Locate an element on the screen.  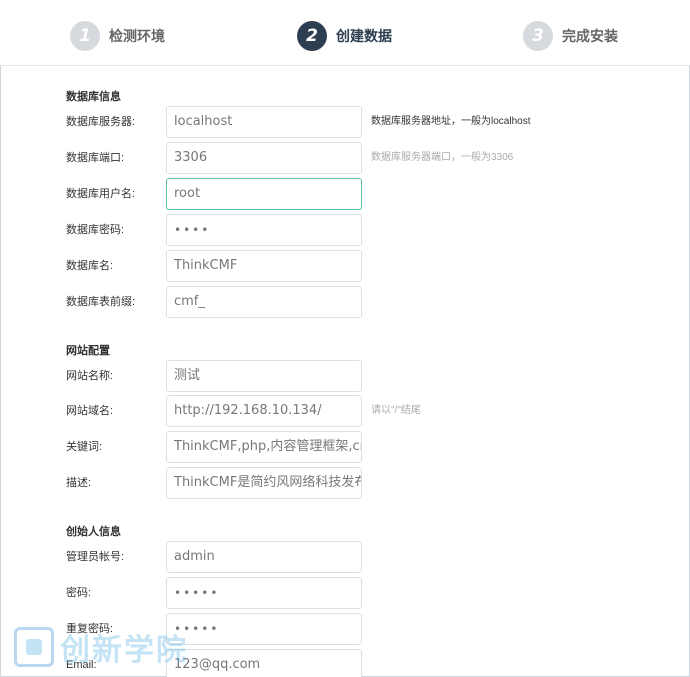
db-name-label: 数据库名: is located at coordinates (90, 266).